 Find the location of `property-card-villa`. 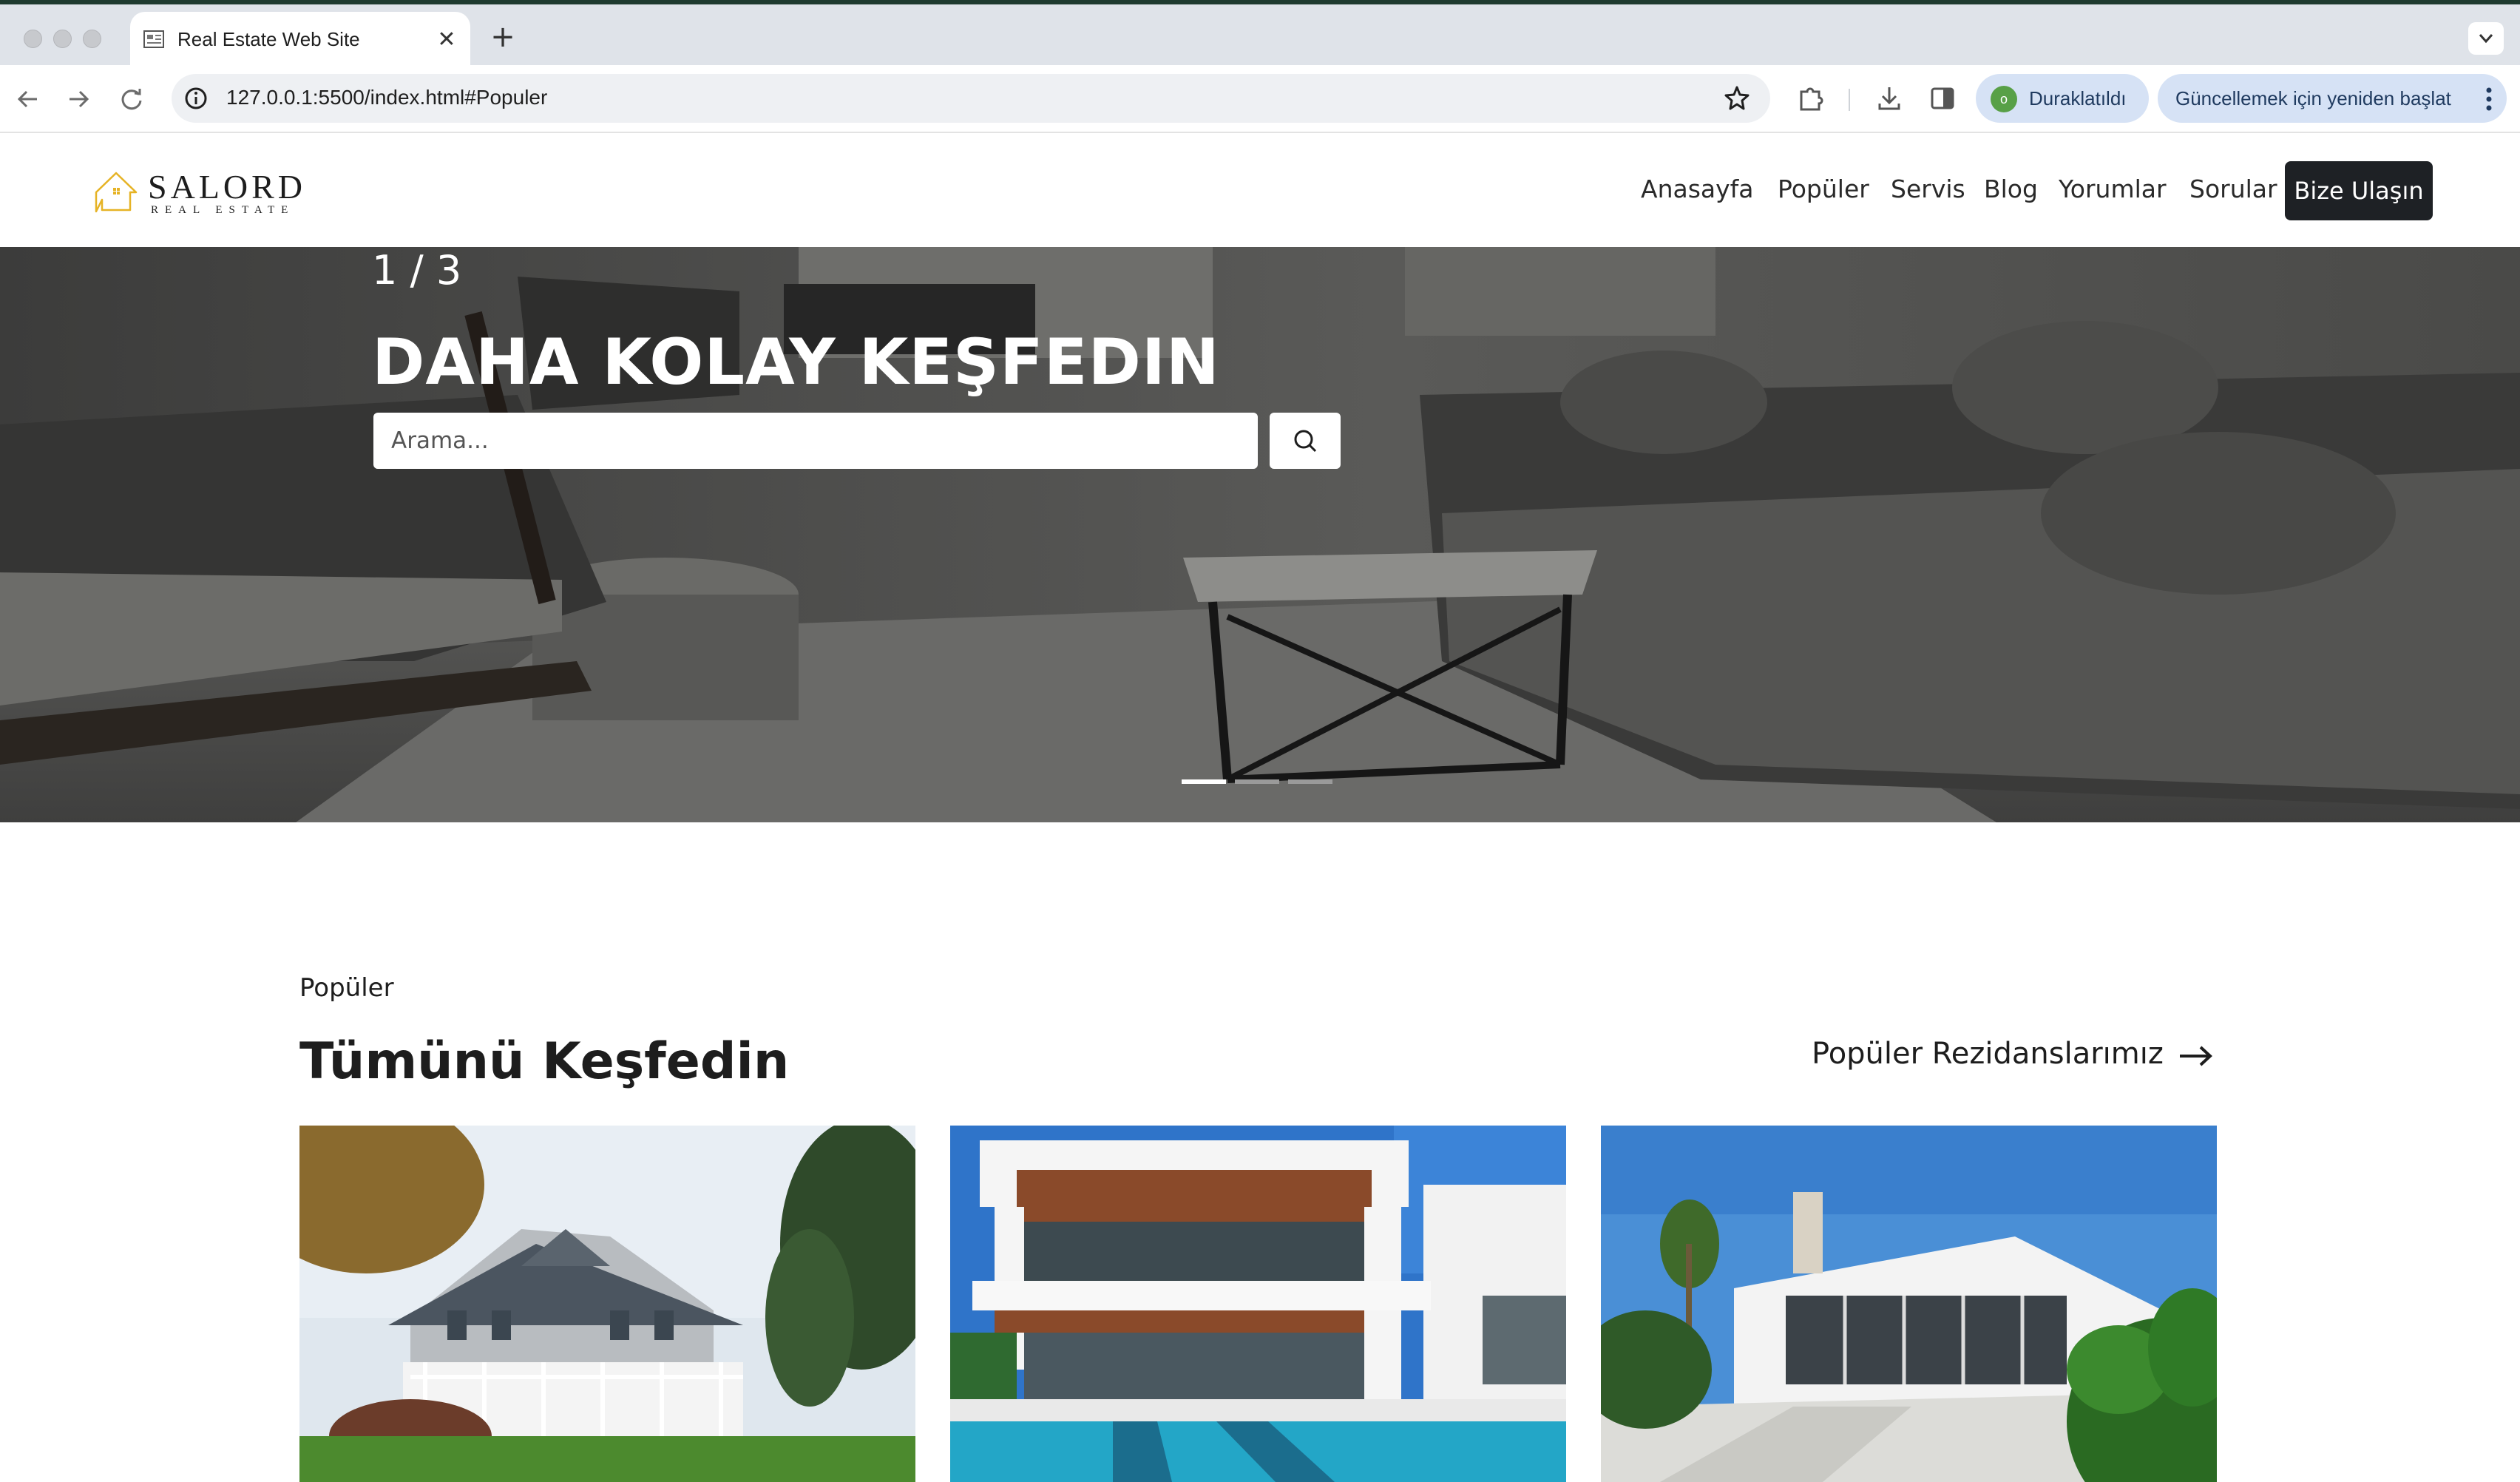

property-card-villa is located at coordinates (1258, 1304).